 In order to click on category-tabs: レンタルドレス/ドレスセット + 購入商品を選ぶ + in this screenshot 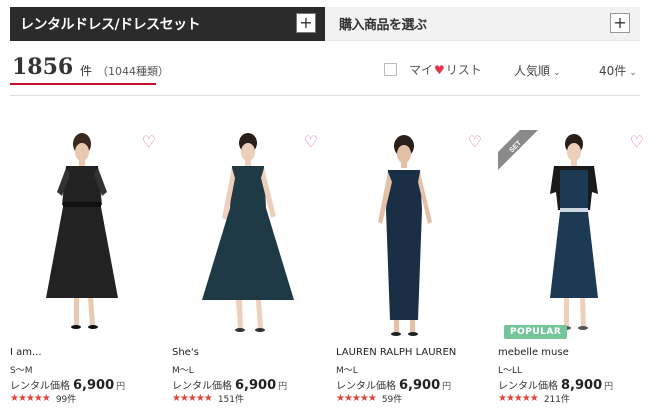, I will do `click(325, 24)`.